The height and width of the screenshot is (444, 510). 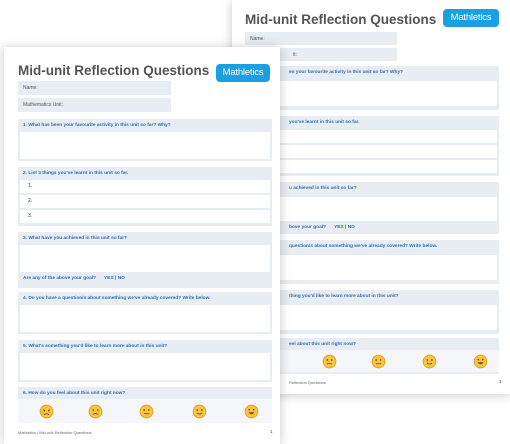 What do you see at coordinates (46, 411) in the screenshot?
I see `crying-face-icon` at bounding box center [46, 411].